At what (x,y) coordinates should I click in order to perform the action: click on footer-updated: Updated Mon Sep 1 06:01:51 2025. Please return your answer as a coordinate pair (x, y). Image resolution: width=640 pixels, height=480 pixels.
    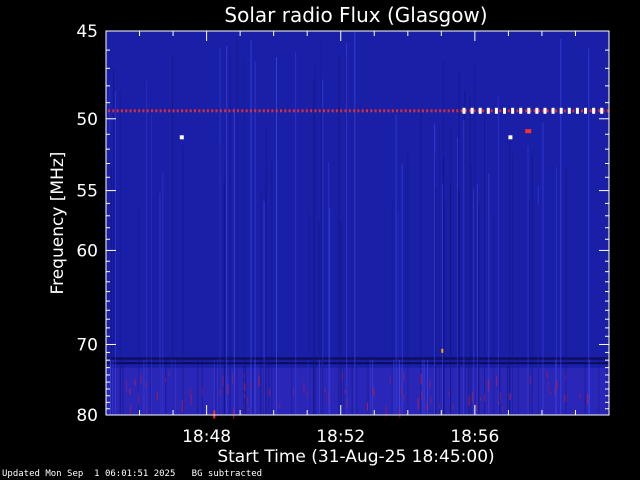
    Looking at the image, I should click on (89, 474).